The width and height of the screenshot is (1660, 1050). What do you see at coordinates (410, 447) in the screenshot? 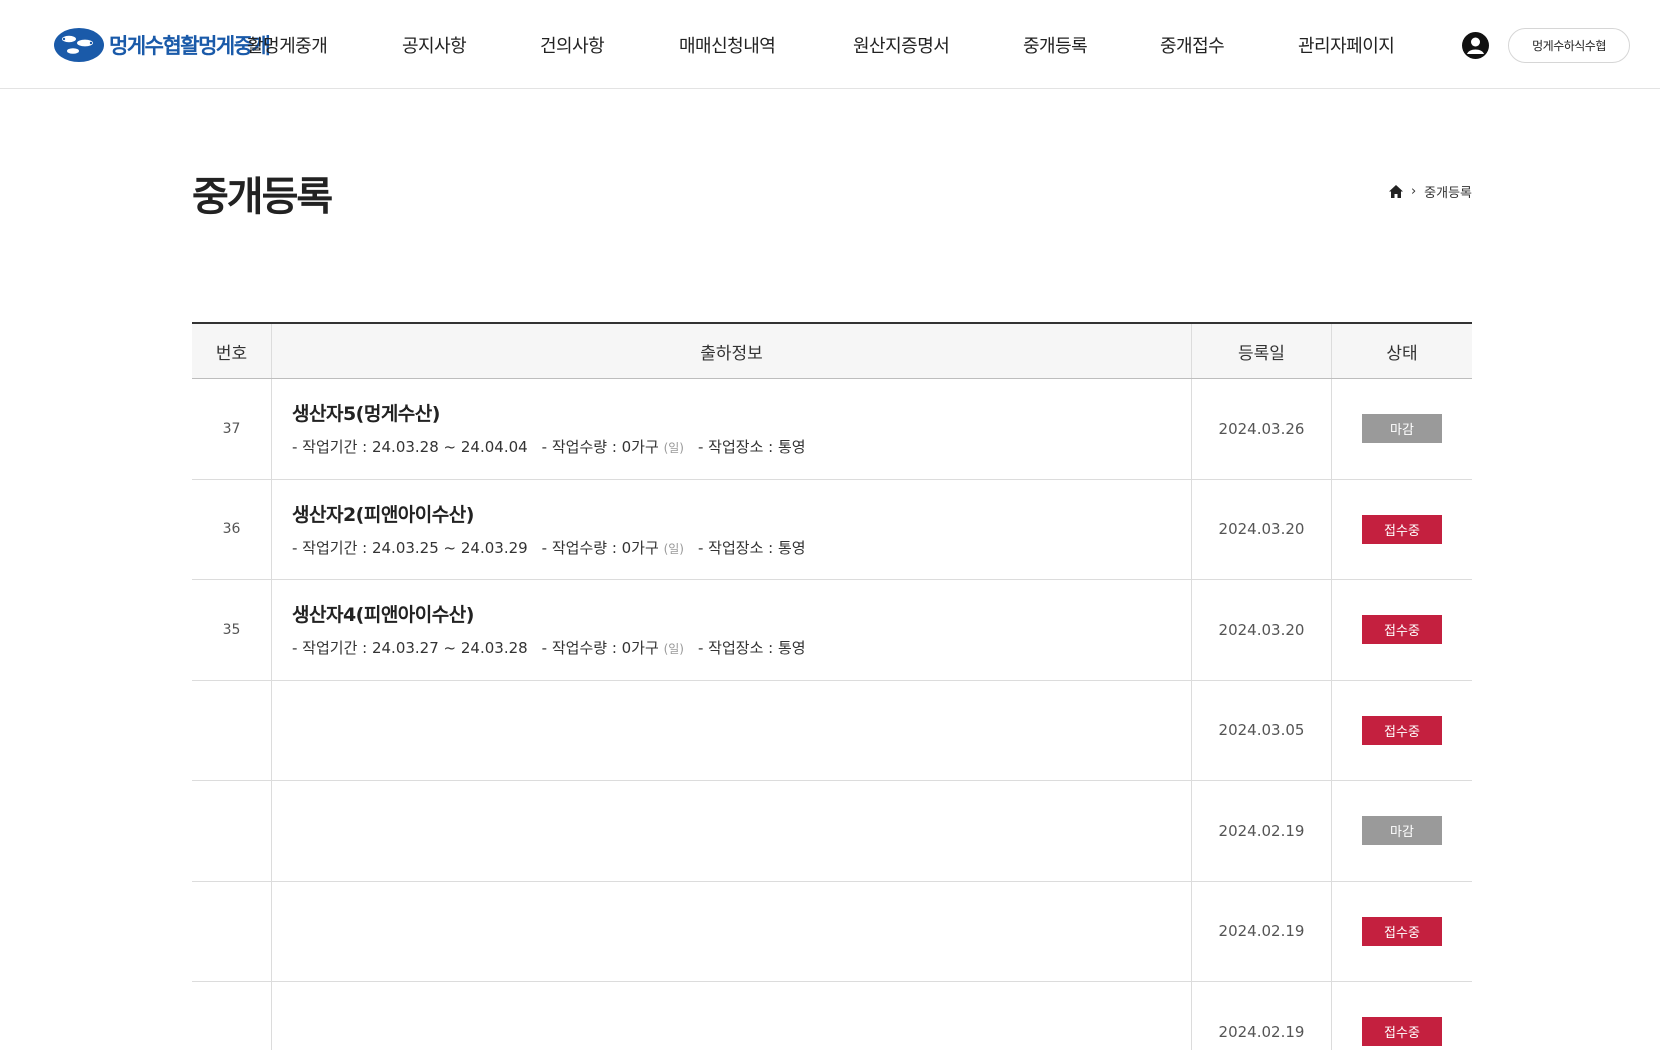
I see `row-work-period: - 작업기간 : 24.03.28 ~ 24.04.04` at bounding box center [410, 447].